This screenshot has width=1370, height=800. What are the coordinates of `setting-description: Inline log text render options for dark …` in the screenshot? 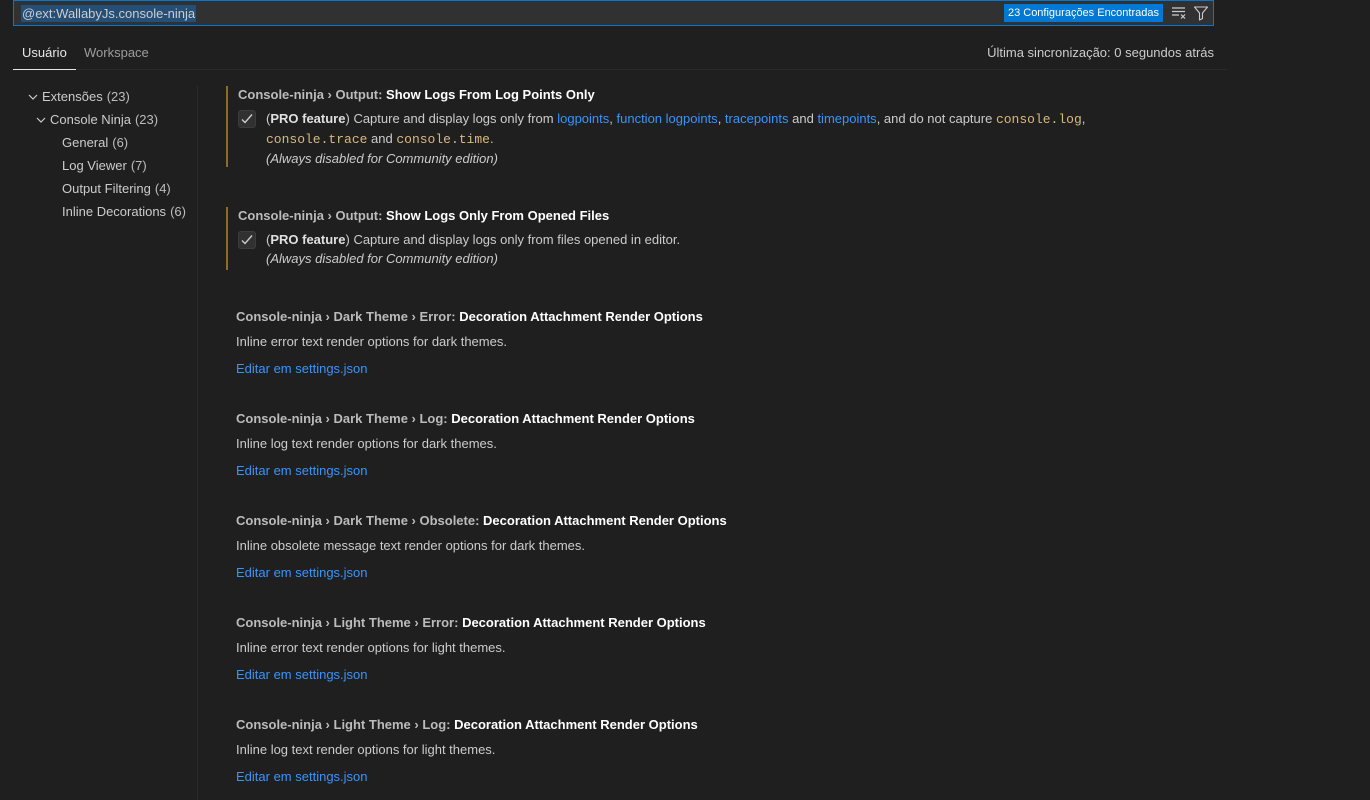 It's located at (366, 443).